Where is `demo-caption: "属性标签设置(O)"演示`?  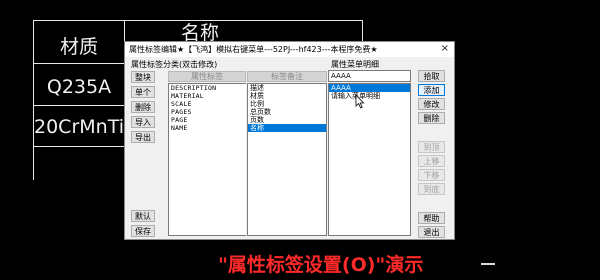 demo-caption: "属性标签设置(O)"演示 is located at coordinates (321, 265).